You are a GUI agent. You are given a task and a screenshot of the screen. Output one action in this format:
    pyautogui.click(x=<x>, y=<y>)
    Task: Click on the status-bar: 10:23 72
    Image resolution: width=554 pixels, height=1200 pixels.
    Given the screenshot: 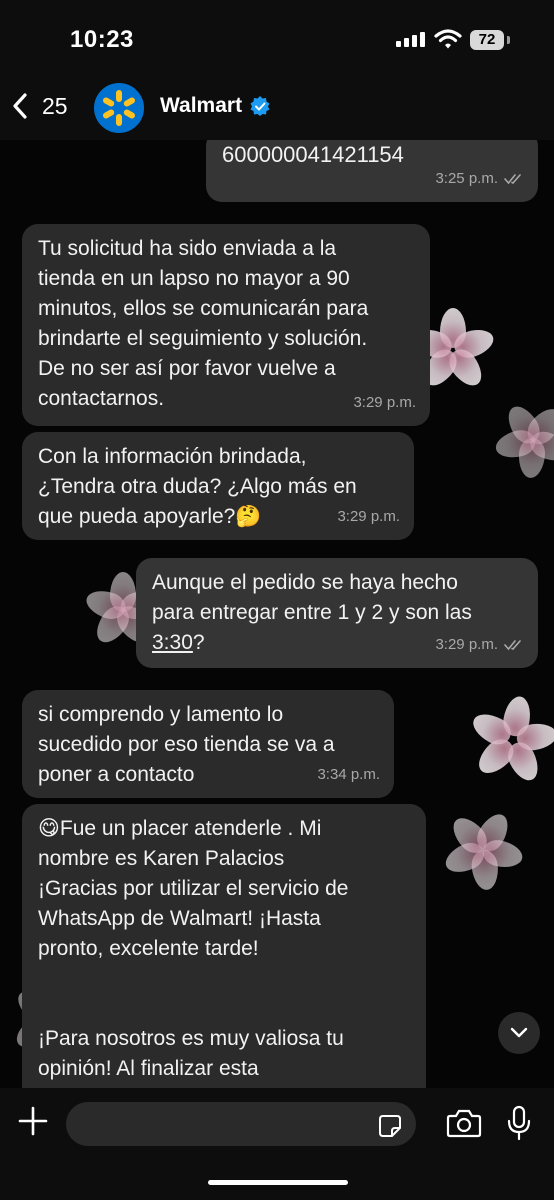 What is the action you would take?
    pyautogui.click(x=277, y=40)
    